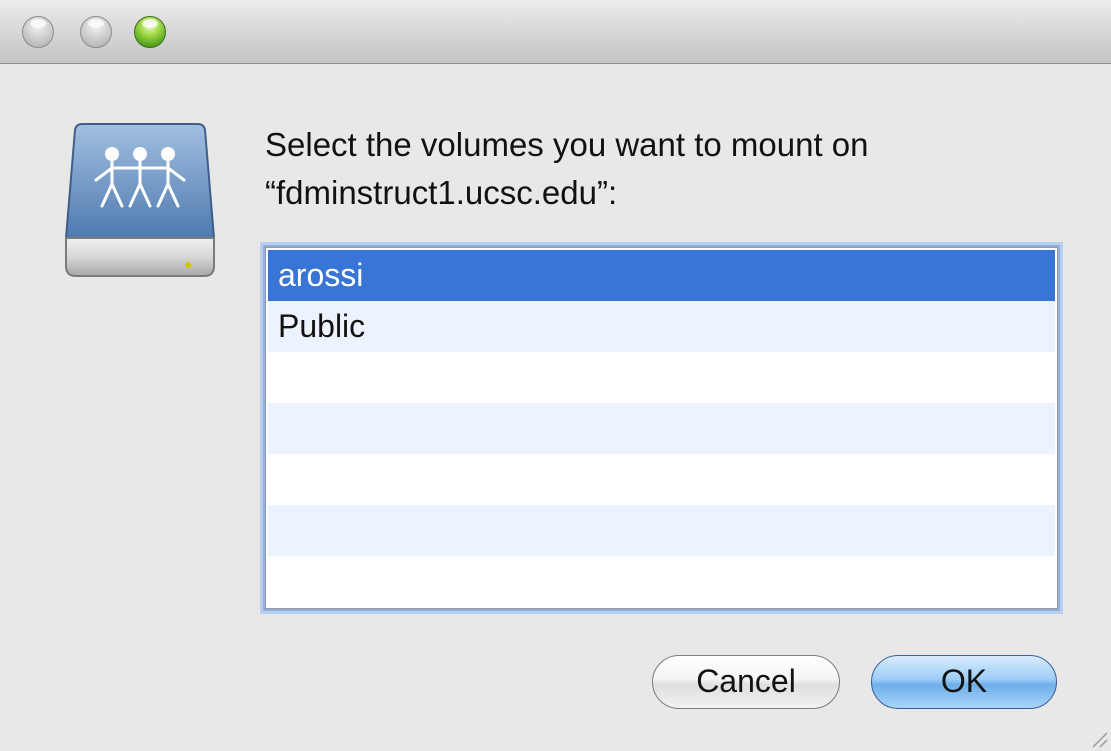 The width and height of the screenshot is (1111, 751). What do you see at coordinates (1098, 738) in the screenshot?
I see `resize-grip-icon` at bounding box center [1098, 738].